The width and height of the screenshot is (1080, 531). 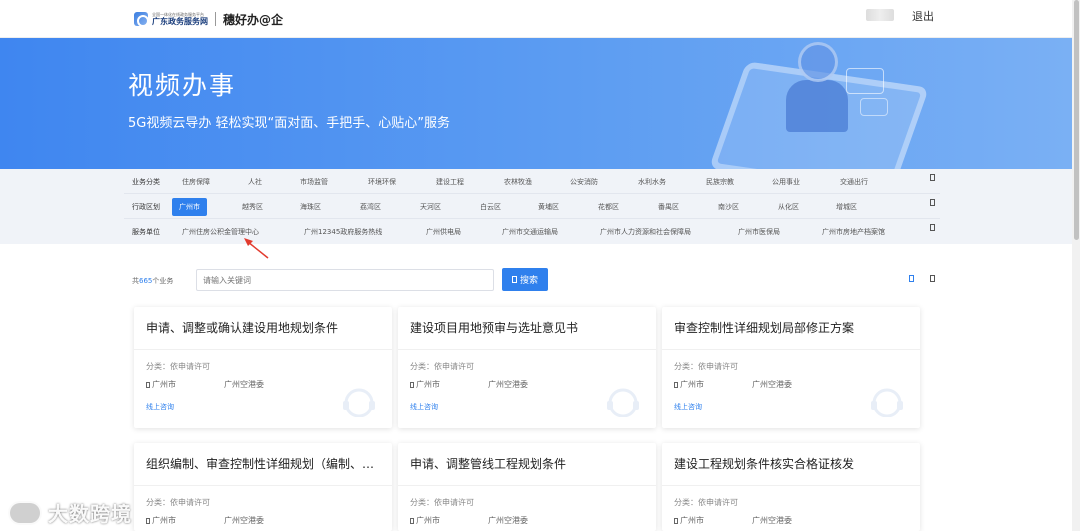 What do you see at coordinates (242, 328) in the screenshot?
I see `card-title: 申请、调整或确认建设用地规划条件` at bounding box center [242, 328].